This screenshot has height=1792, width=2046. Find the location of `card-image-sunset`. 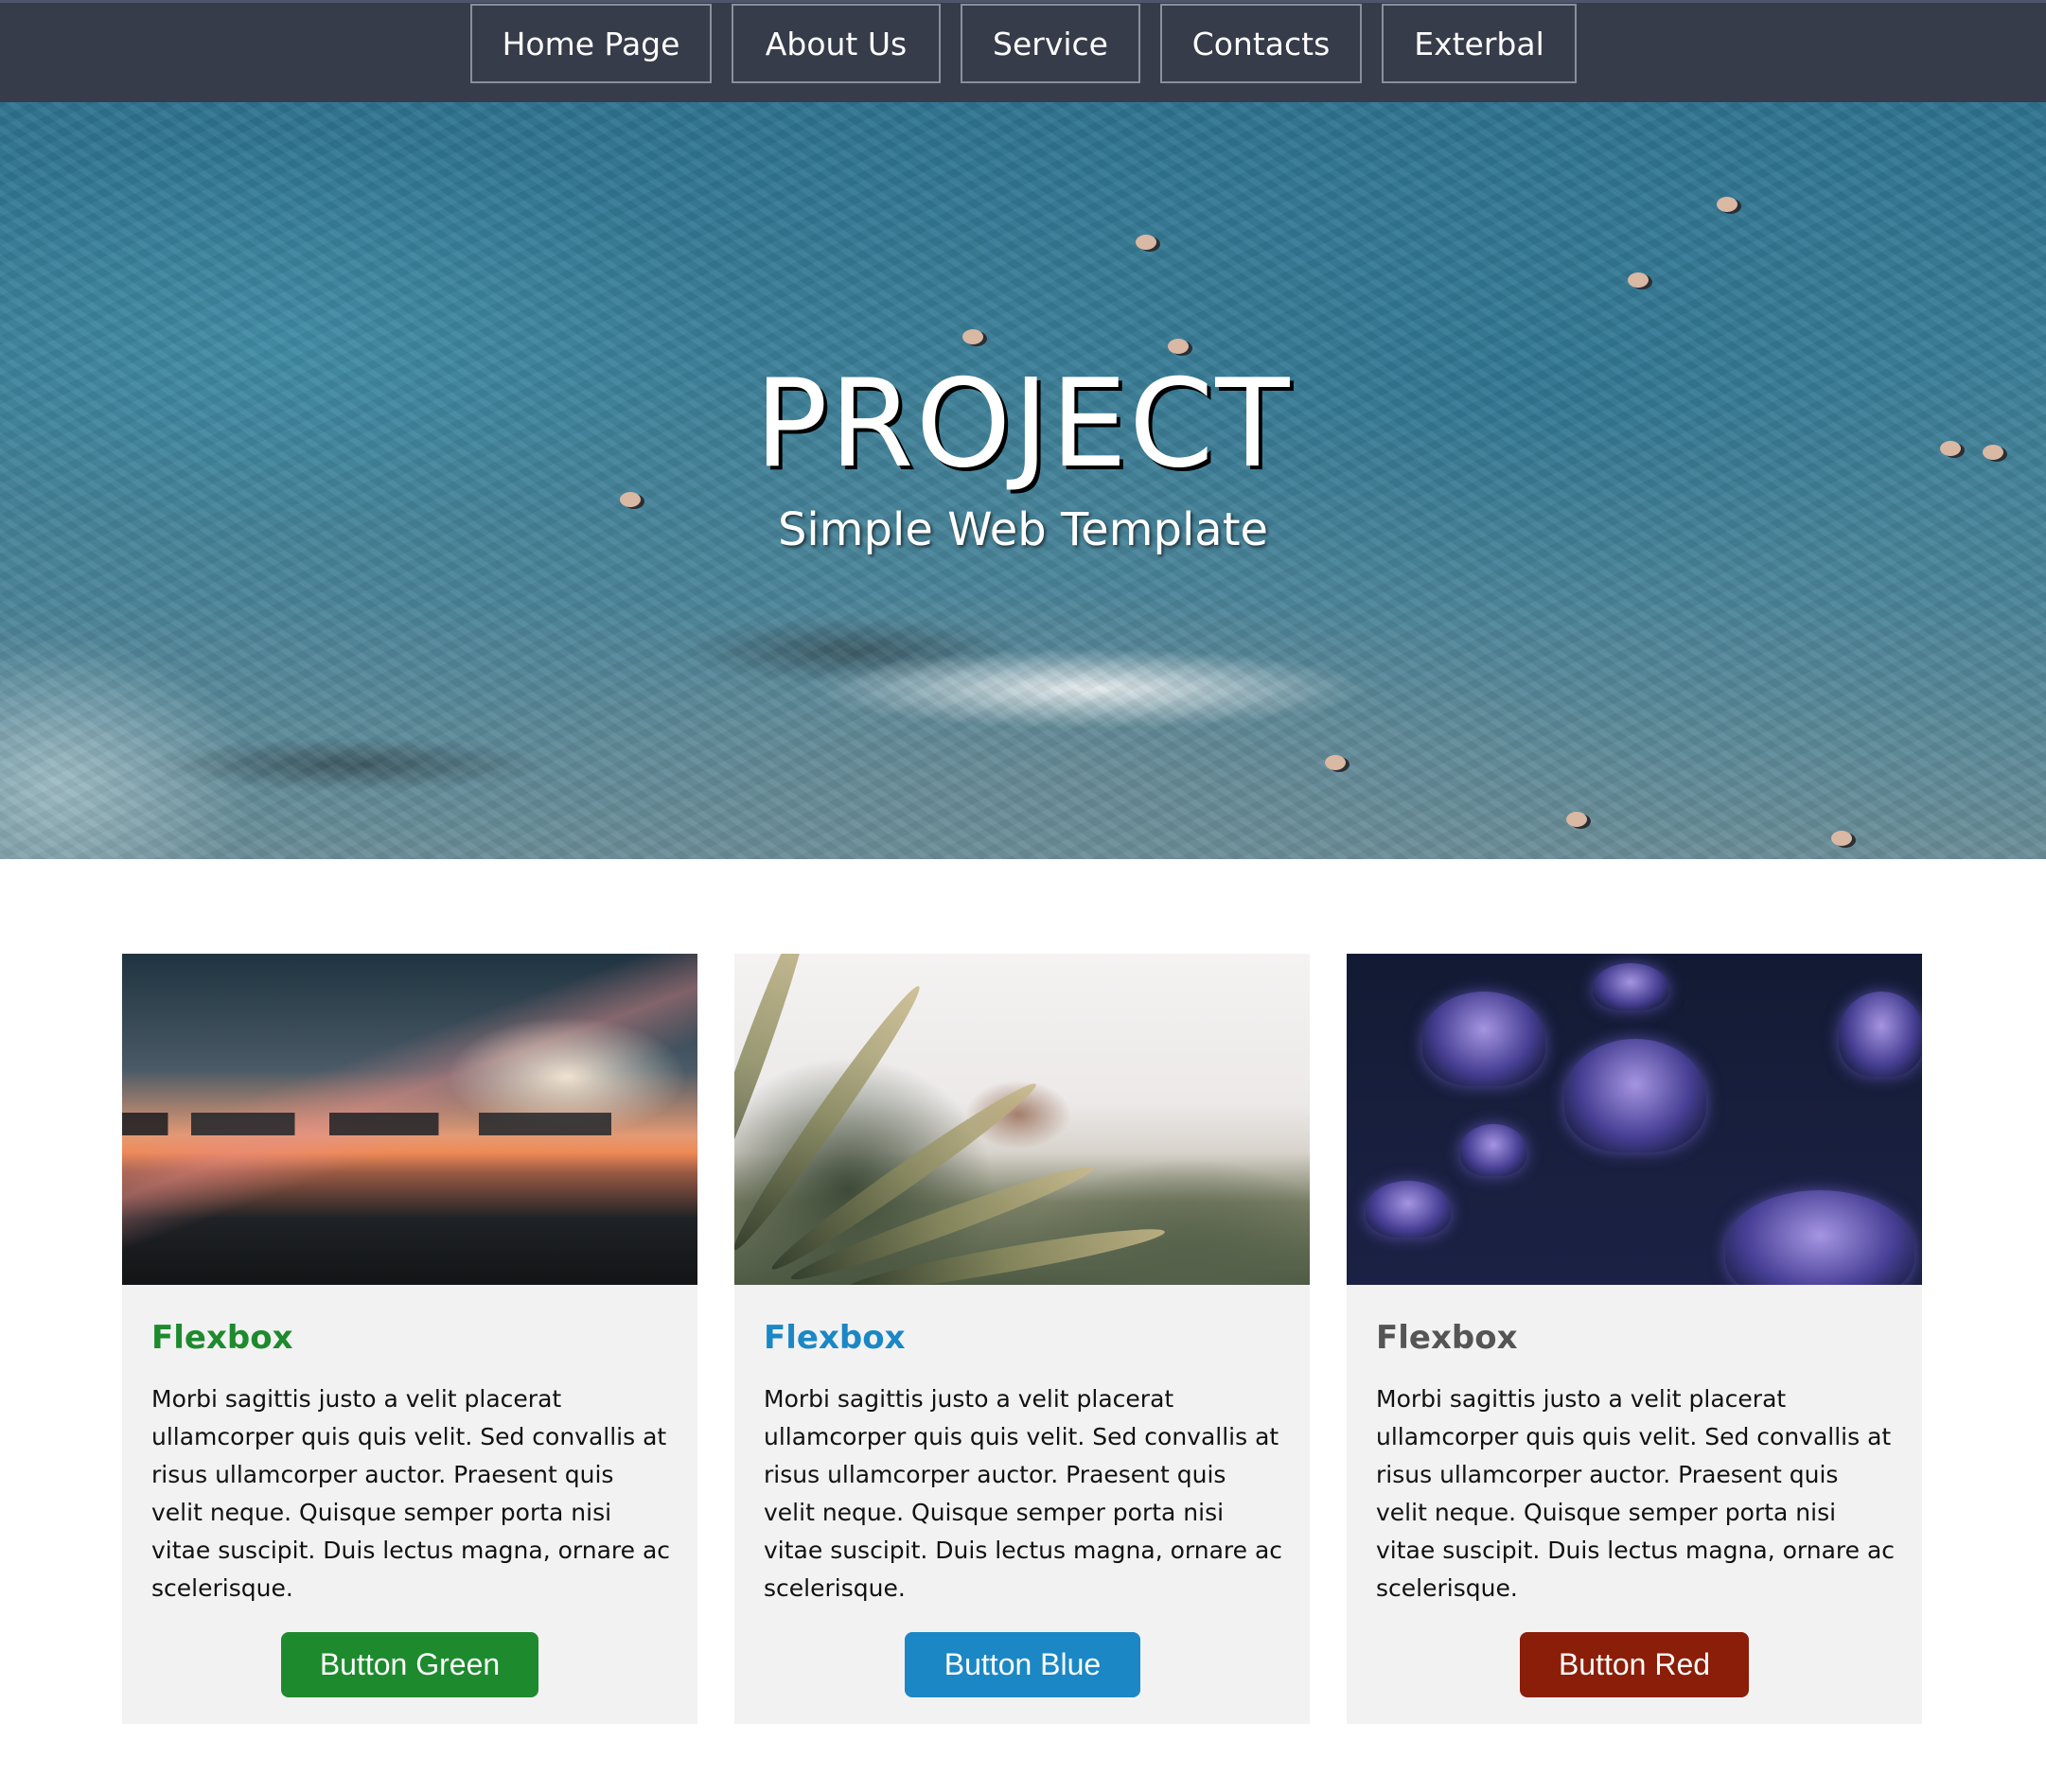

card-image-sunset is located at coordinates (409, 1119).